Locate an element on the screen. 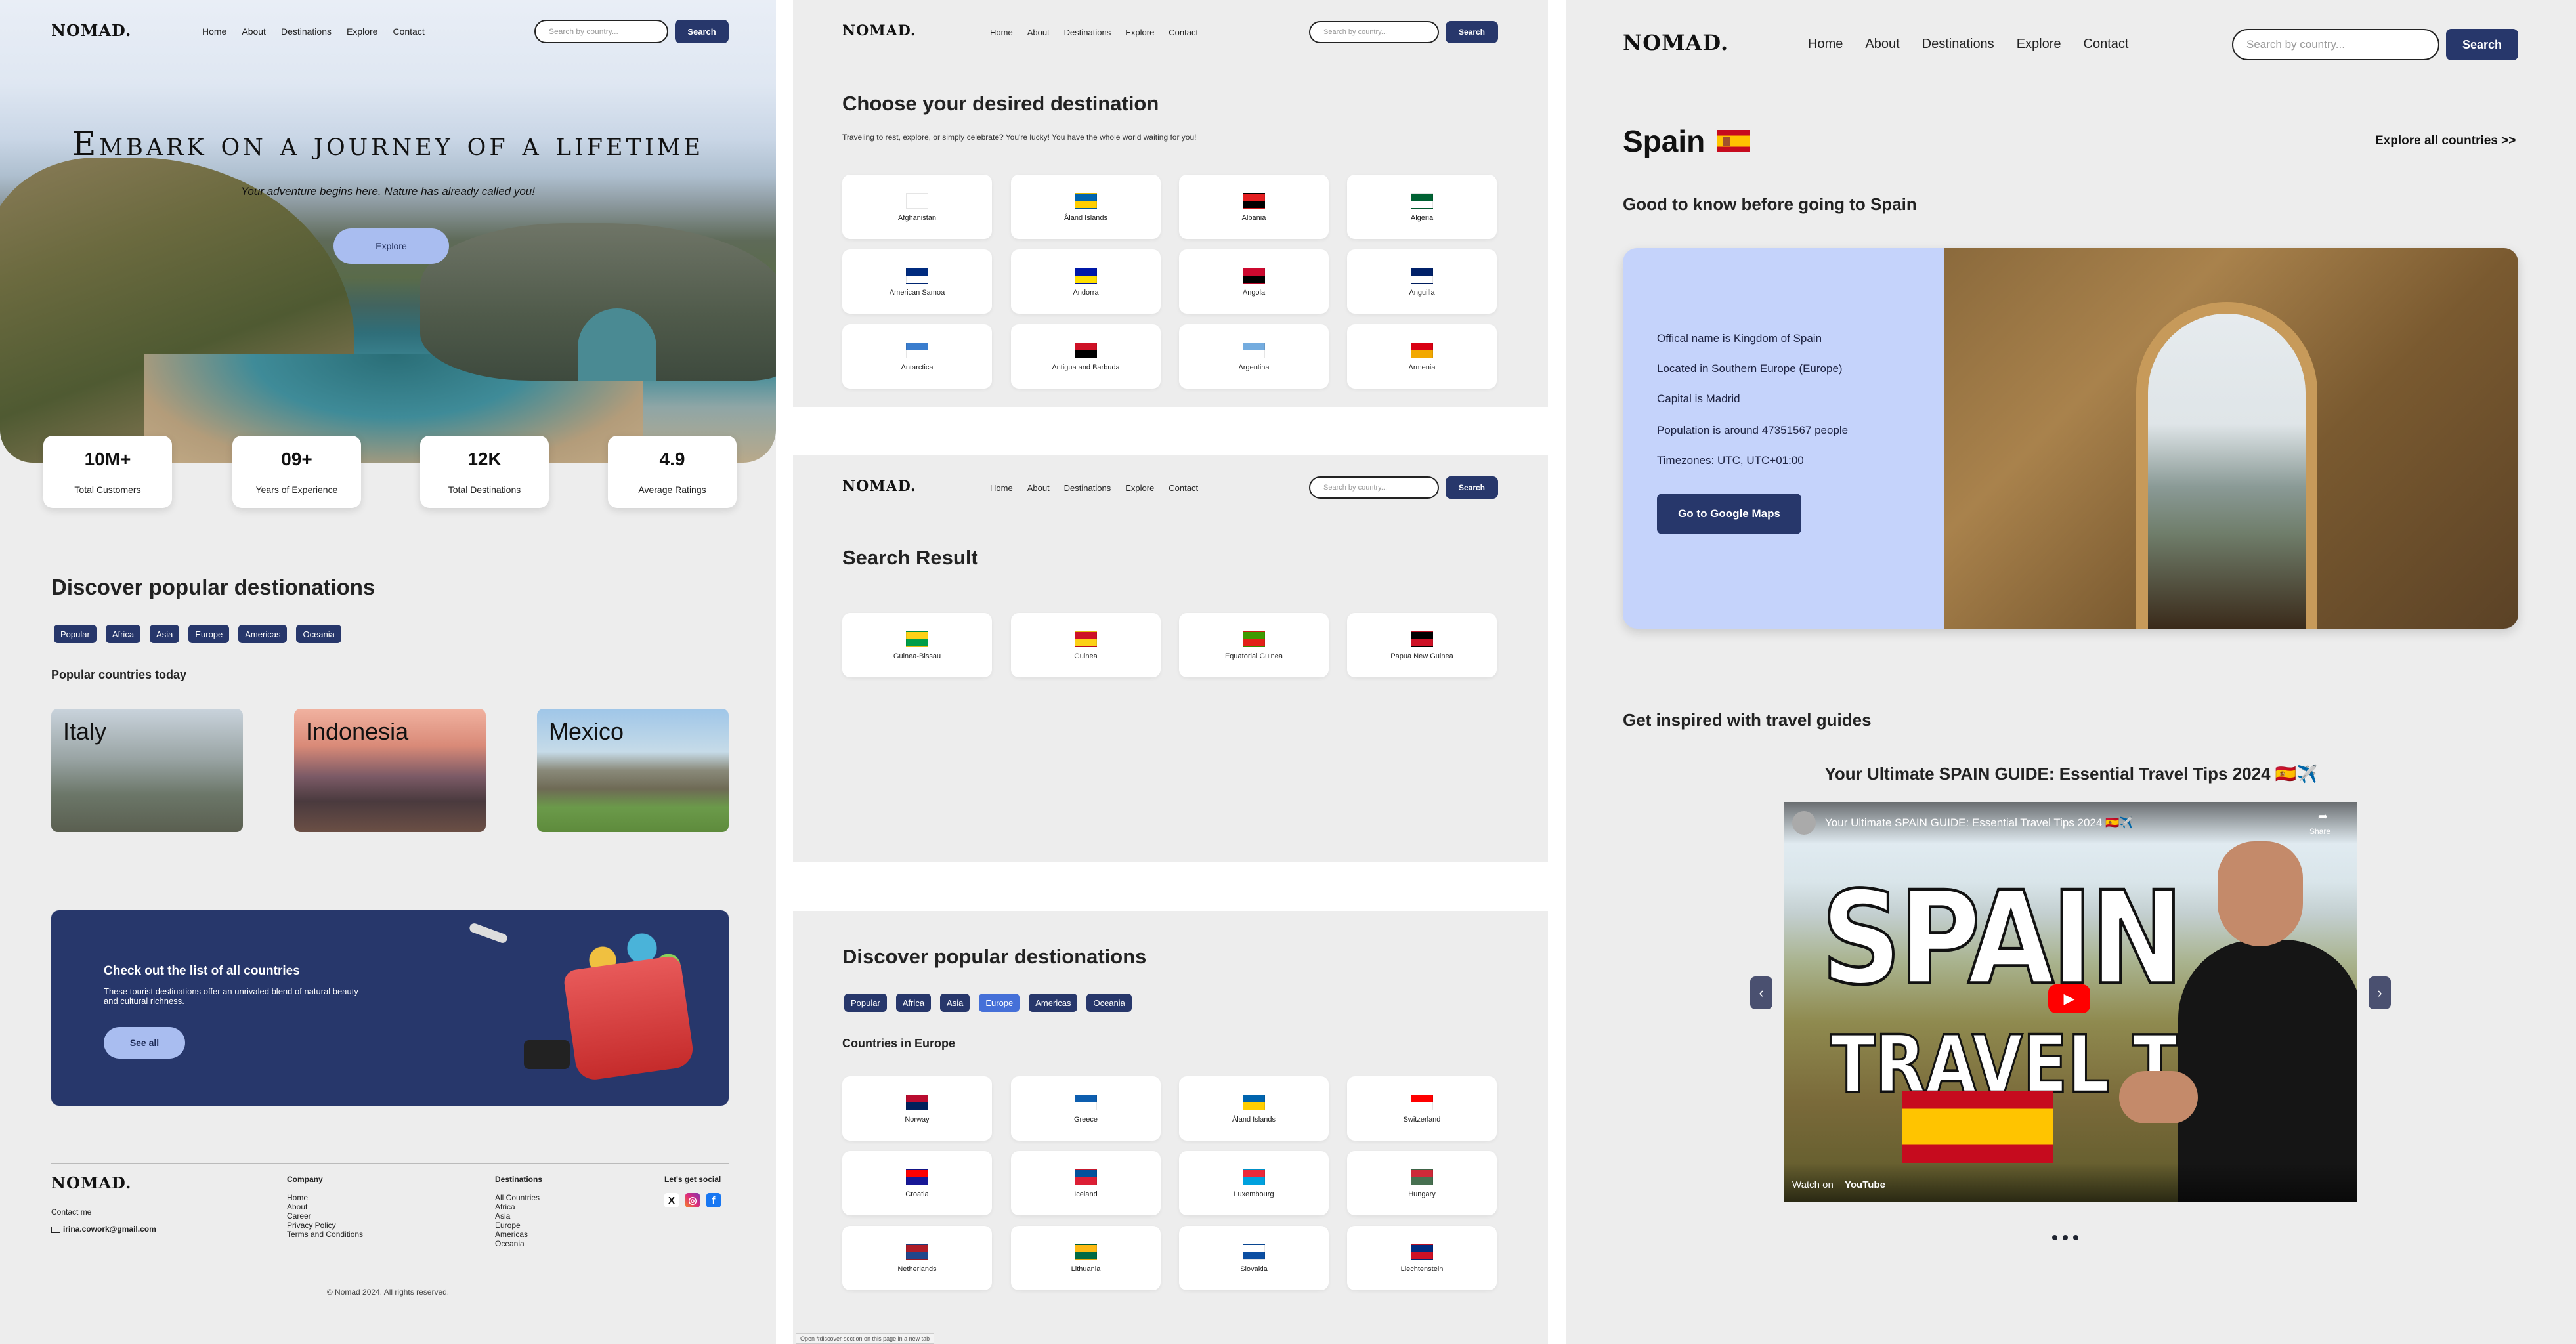 This screenshot has height=1344, width=2576. country-card: Liechtenstein is located at coordinates (1422, 1258).